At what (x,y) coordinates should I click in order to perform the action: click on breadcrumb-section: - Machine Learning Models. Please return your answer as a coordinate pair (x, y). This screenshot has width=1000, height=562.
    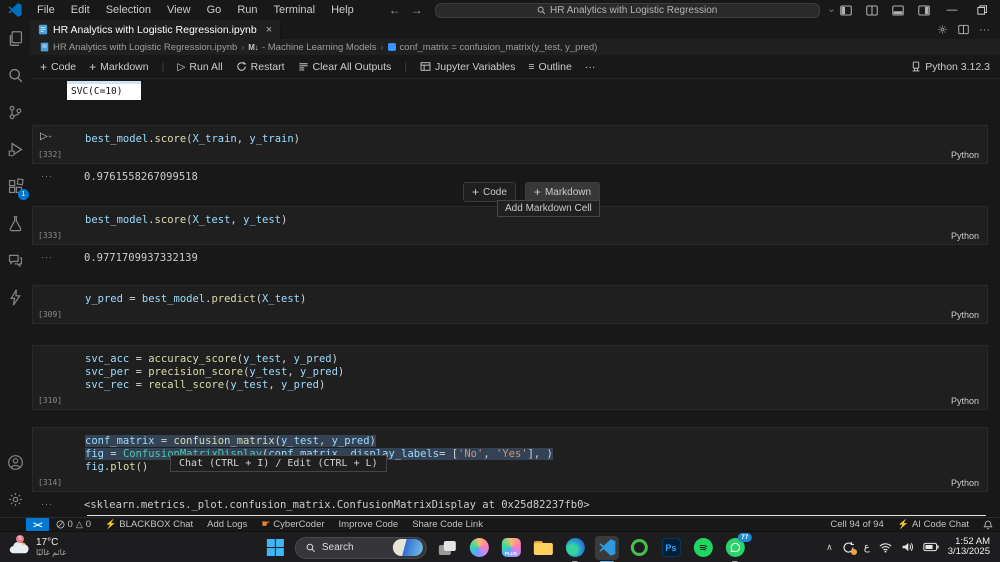
    Looking at the image, I should click on (319, 47).